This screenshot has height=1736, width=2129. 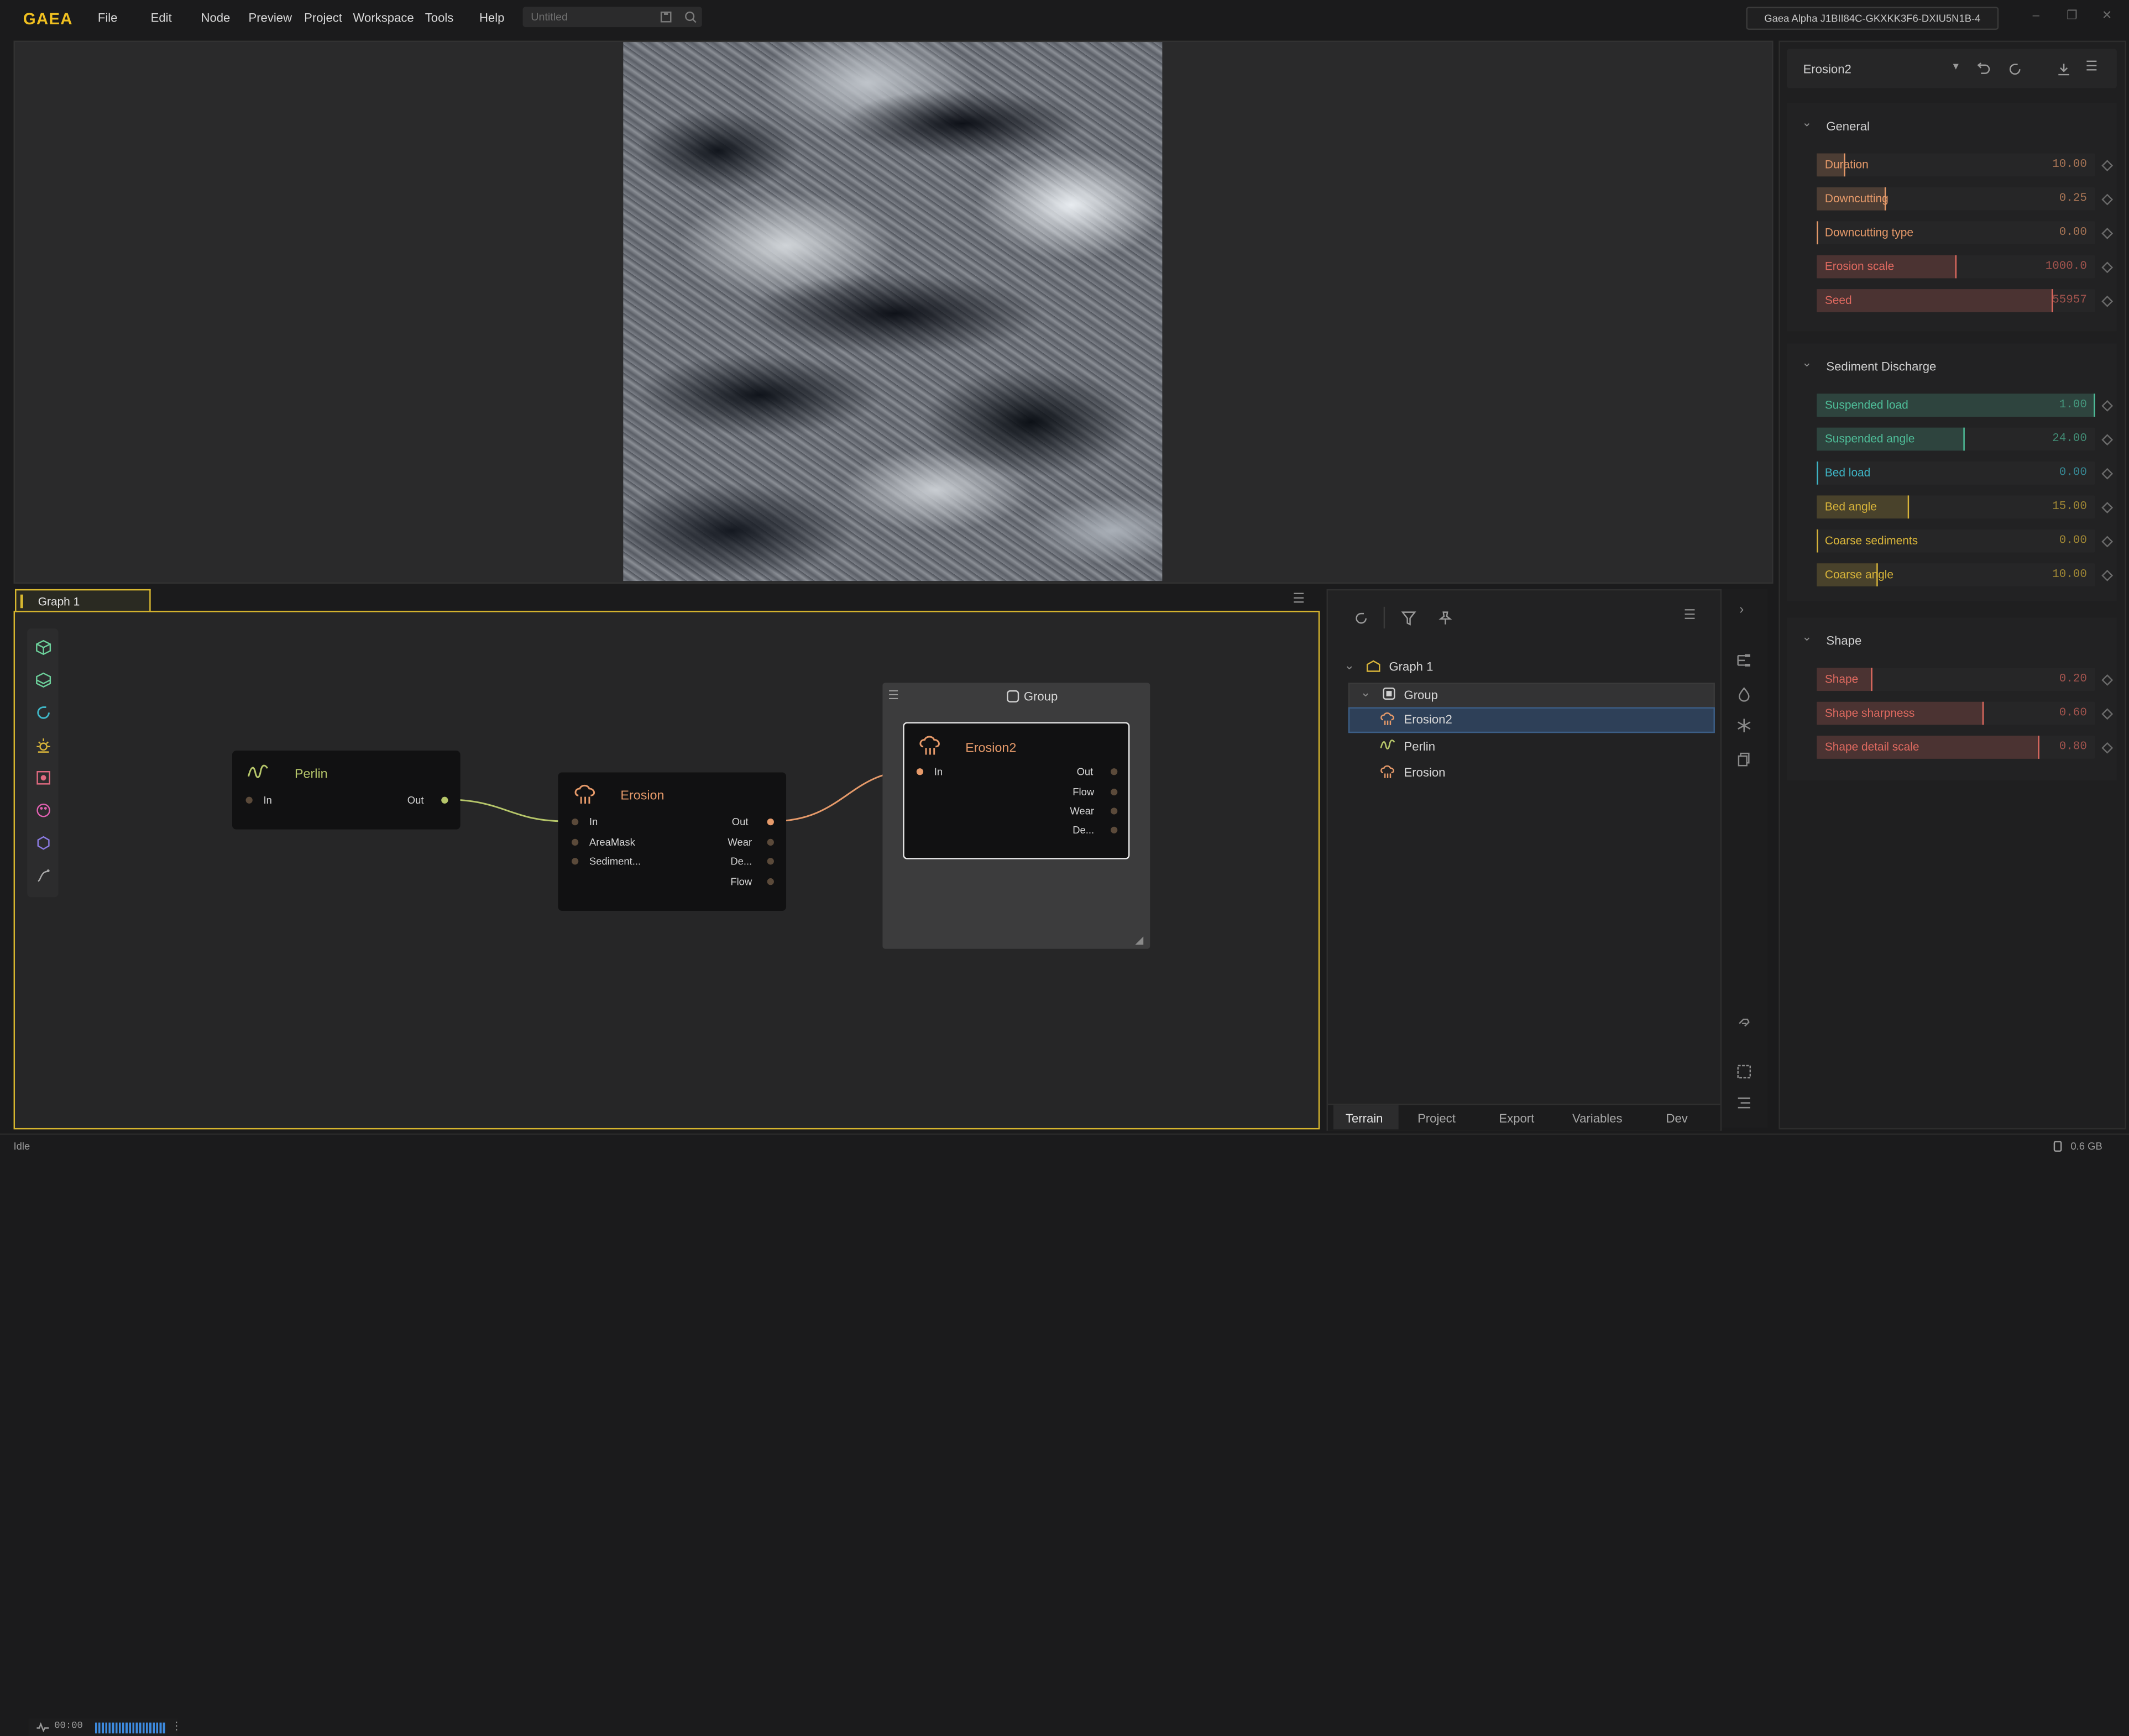 What do you see at coordinates (1956, 575) in the screenshot?
I see `slider-coarse-angle: Coarse angle 10.00` at bounding box center [1956, 575].